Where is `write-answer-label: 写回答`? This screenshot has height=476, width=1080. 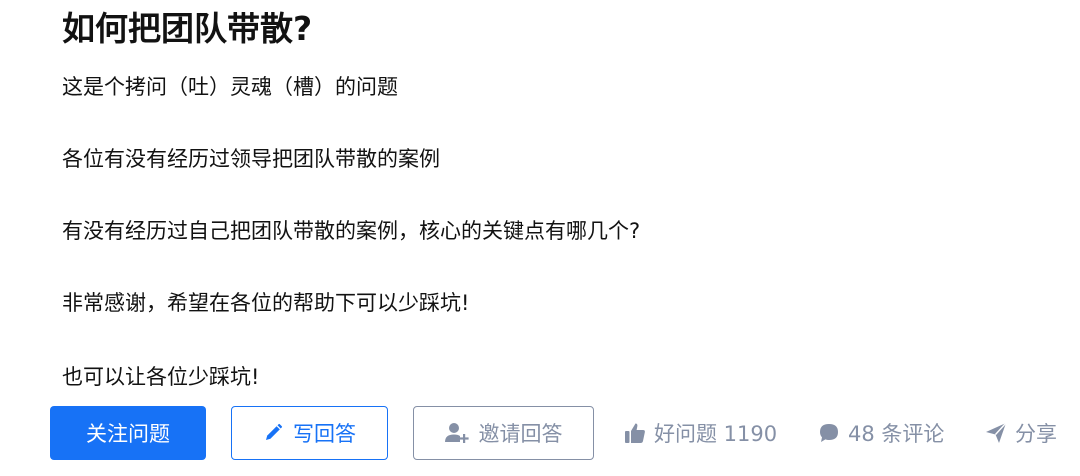
write-answer-label: 写回答 is located at coordinates (324, 434).